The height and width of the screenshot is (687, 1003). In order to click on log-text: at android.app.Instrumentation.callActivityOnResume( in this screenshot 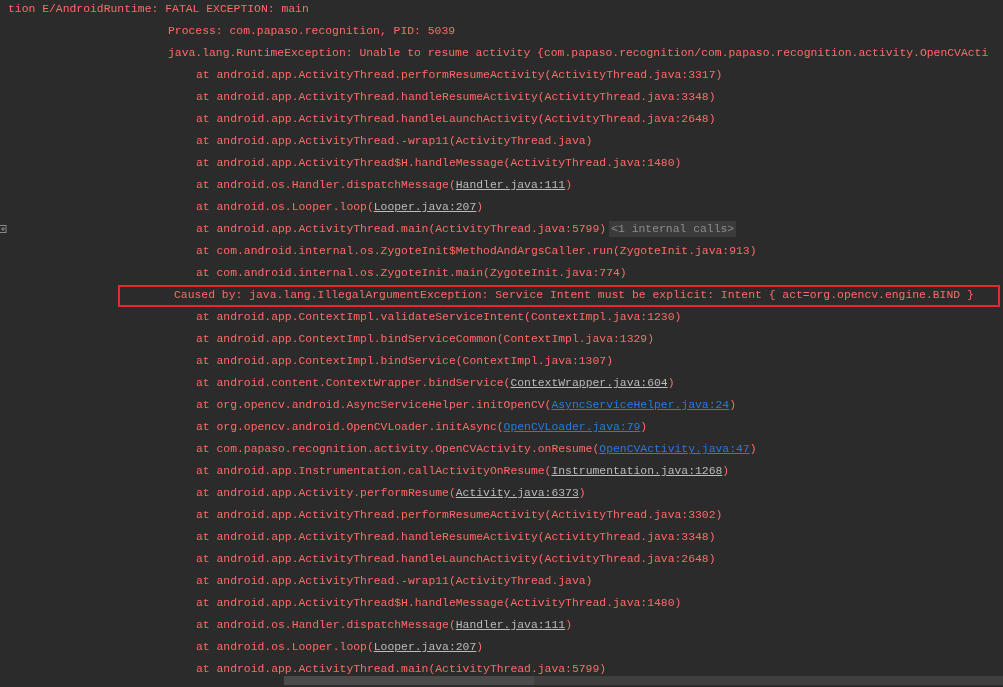, I will do `click(374, 471)`.